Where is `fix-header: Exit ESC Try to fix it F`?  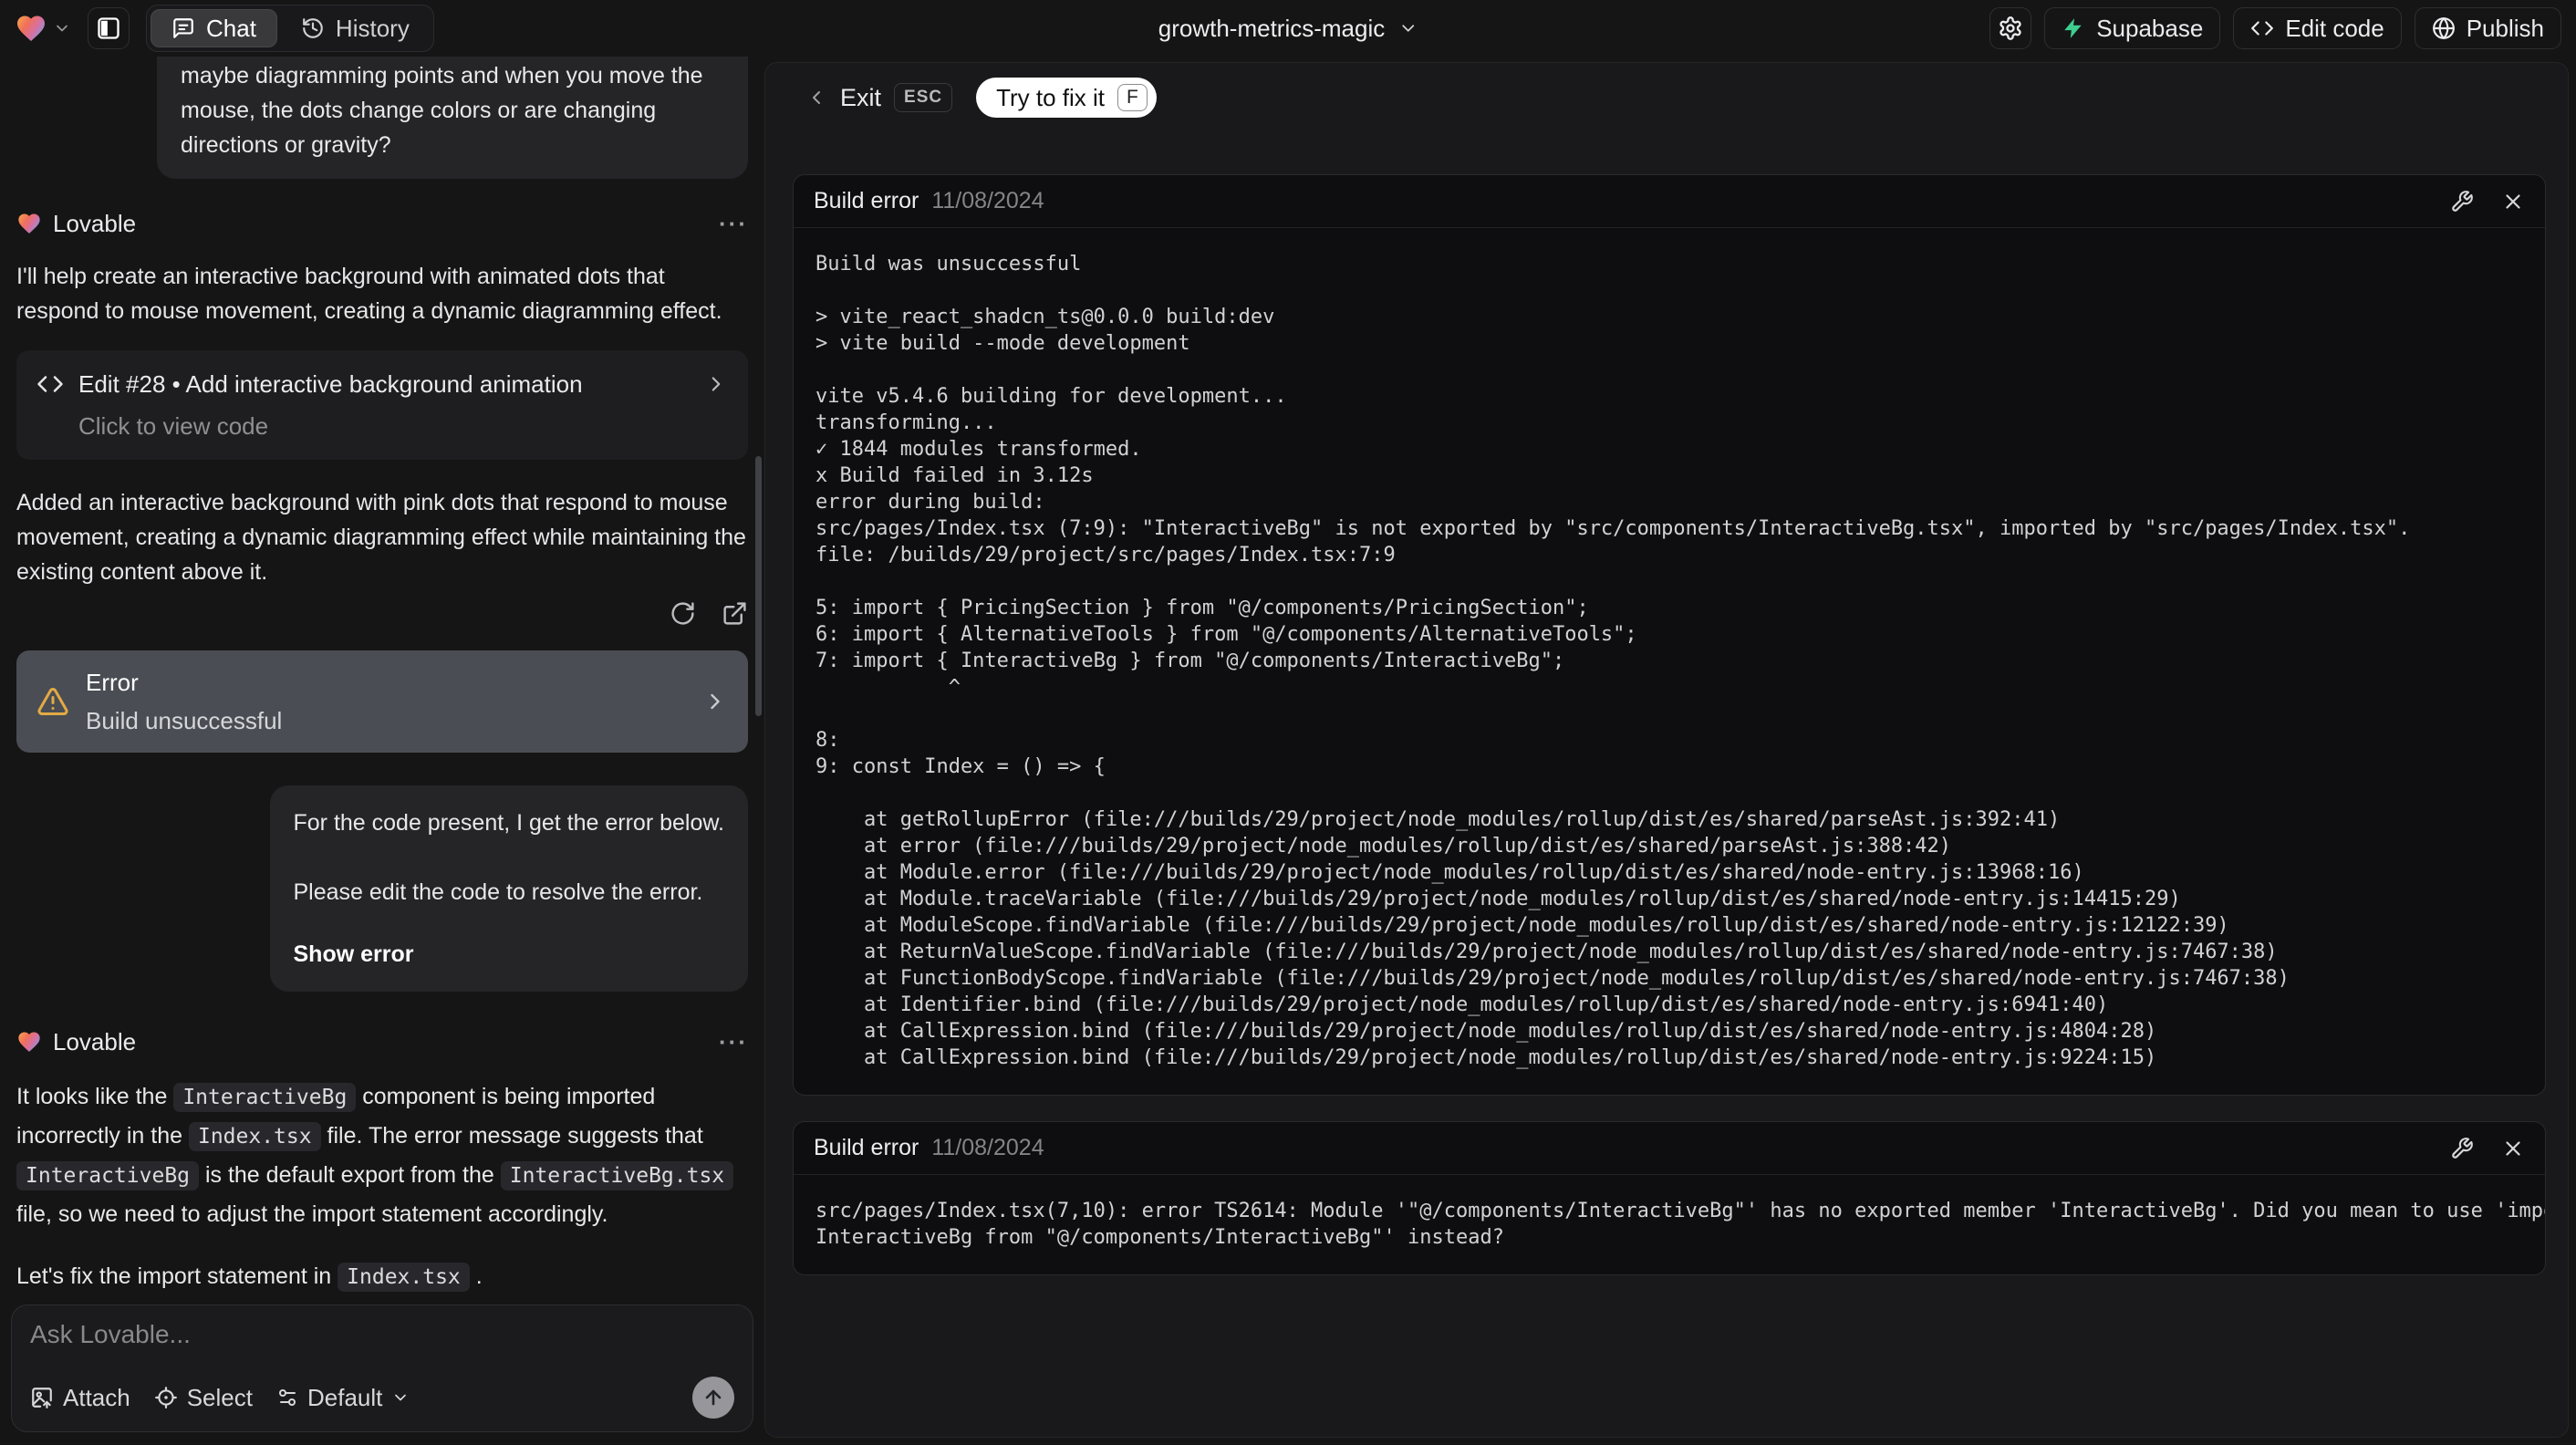
fix-header: Exit ESC Try to fix it F is located at coordinates (1675, 98).